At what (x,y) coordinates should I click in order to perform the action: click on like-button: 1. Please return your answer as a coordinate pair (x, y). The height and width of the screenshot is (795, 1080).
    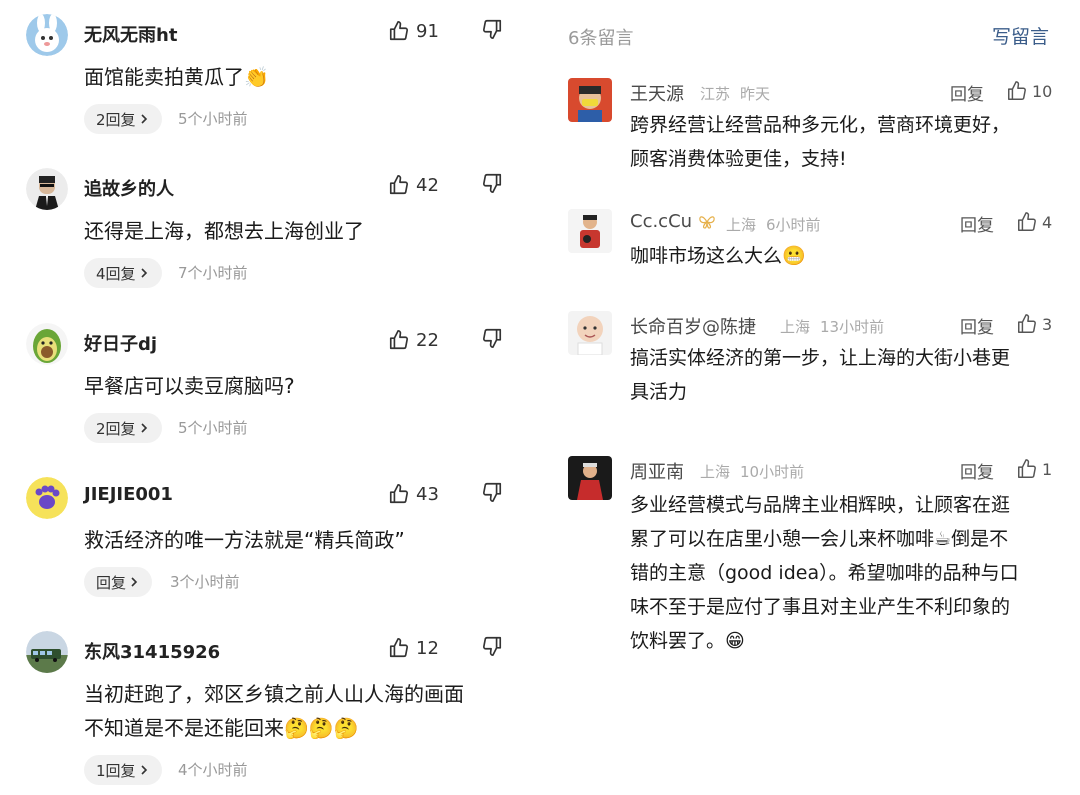
    Looking at the image, I should click on (1034, 469).